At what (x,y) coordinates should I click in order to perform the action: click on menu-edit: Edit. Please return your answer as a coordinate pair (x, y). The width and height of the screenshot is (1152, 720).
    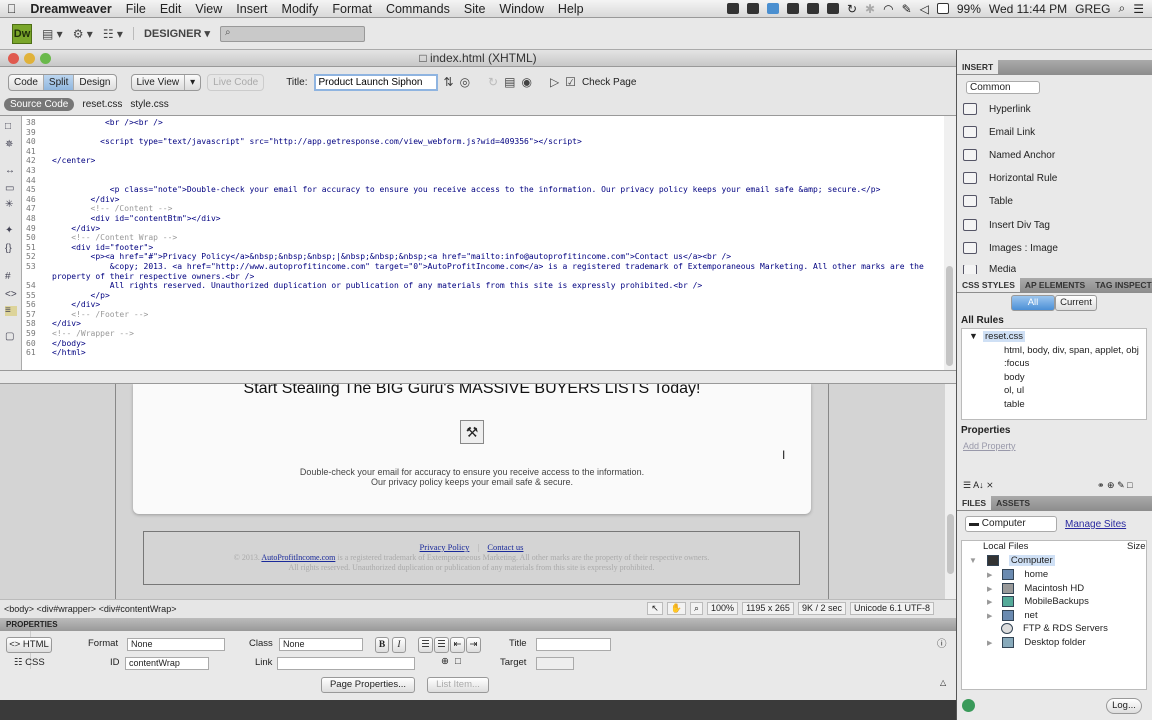
    Looking at the image, I should click on (171, 9).